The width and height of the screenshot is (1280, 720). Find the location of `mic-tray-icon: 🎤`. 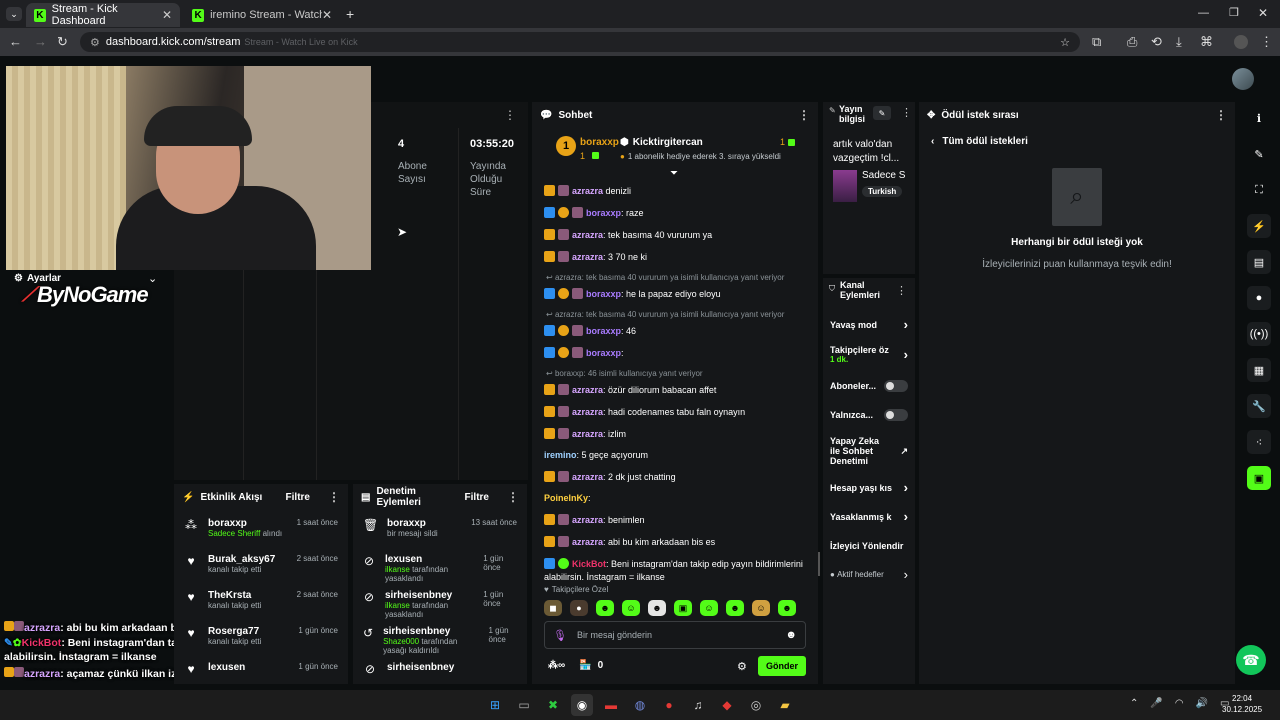

mic-tray-icon: 🎤 is located at coordinates (1156, 703).